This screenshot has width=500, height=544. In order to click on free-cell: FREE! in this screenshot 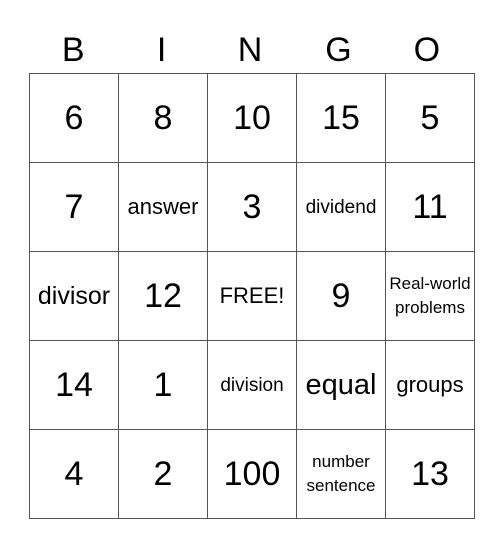, I will do `click(252, 296)`.